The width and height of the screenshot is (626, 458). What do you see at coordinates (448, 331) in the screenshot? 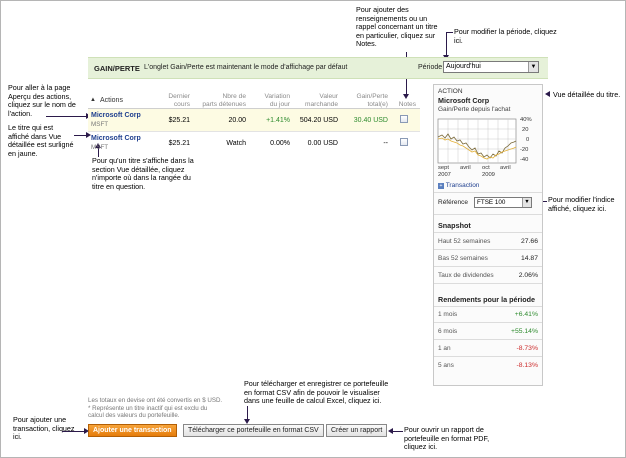
I see `returns-label: 6 mois` at bounding box center [448, 331].